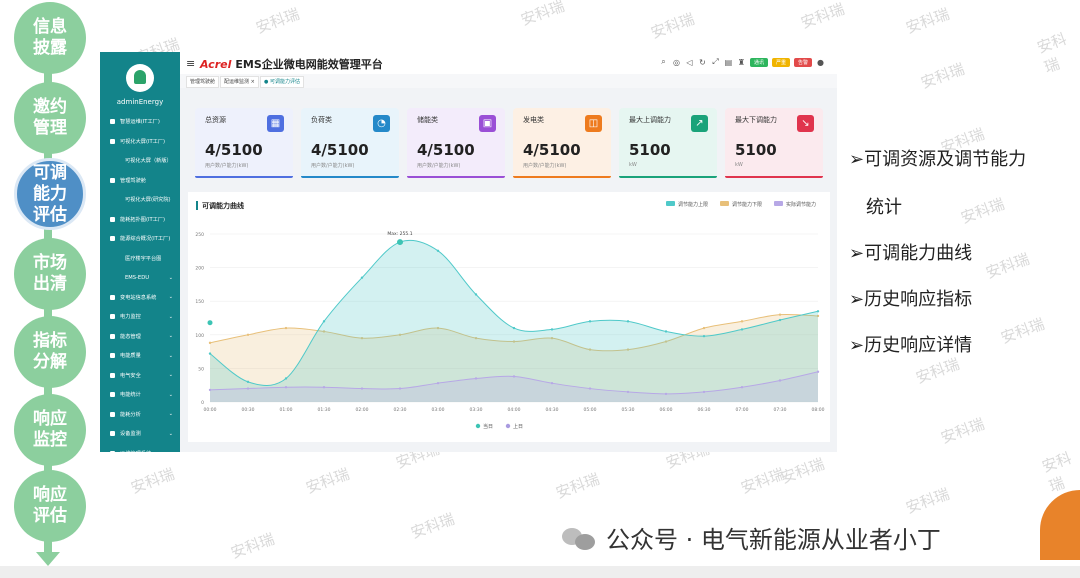  I want to click on sidebar-item-label: 变电站信息系统, so click(138, 297).